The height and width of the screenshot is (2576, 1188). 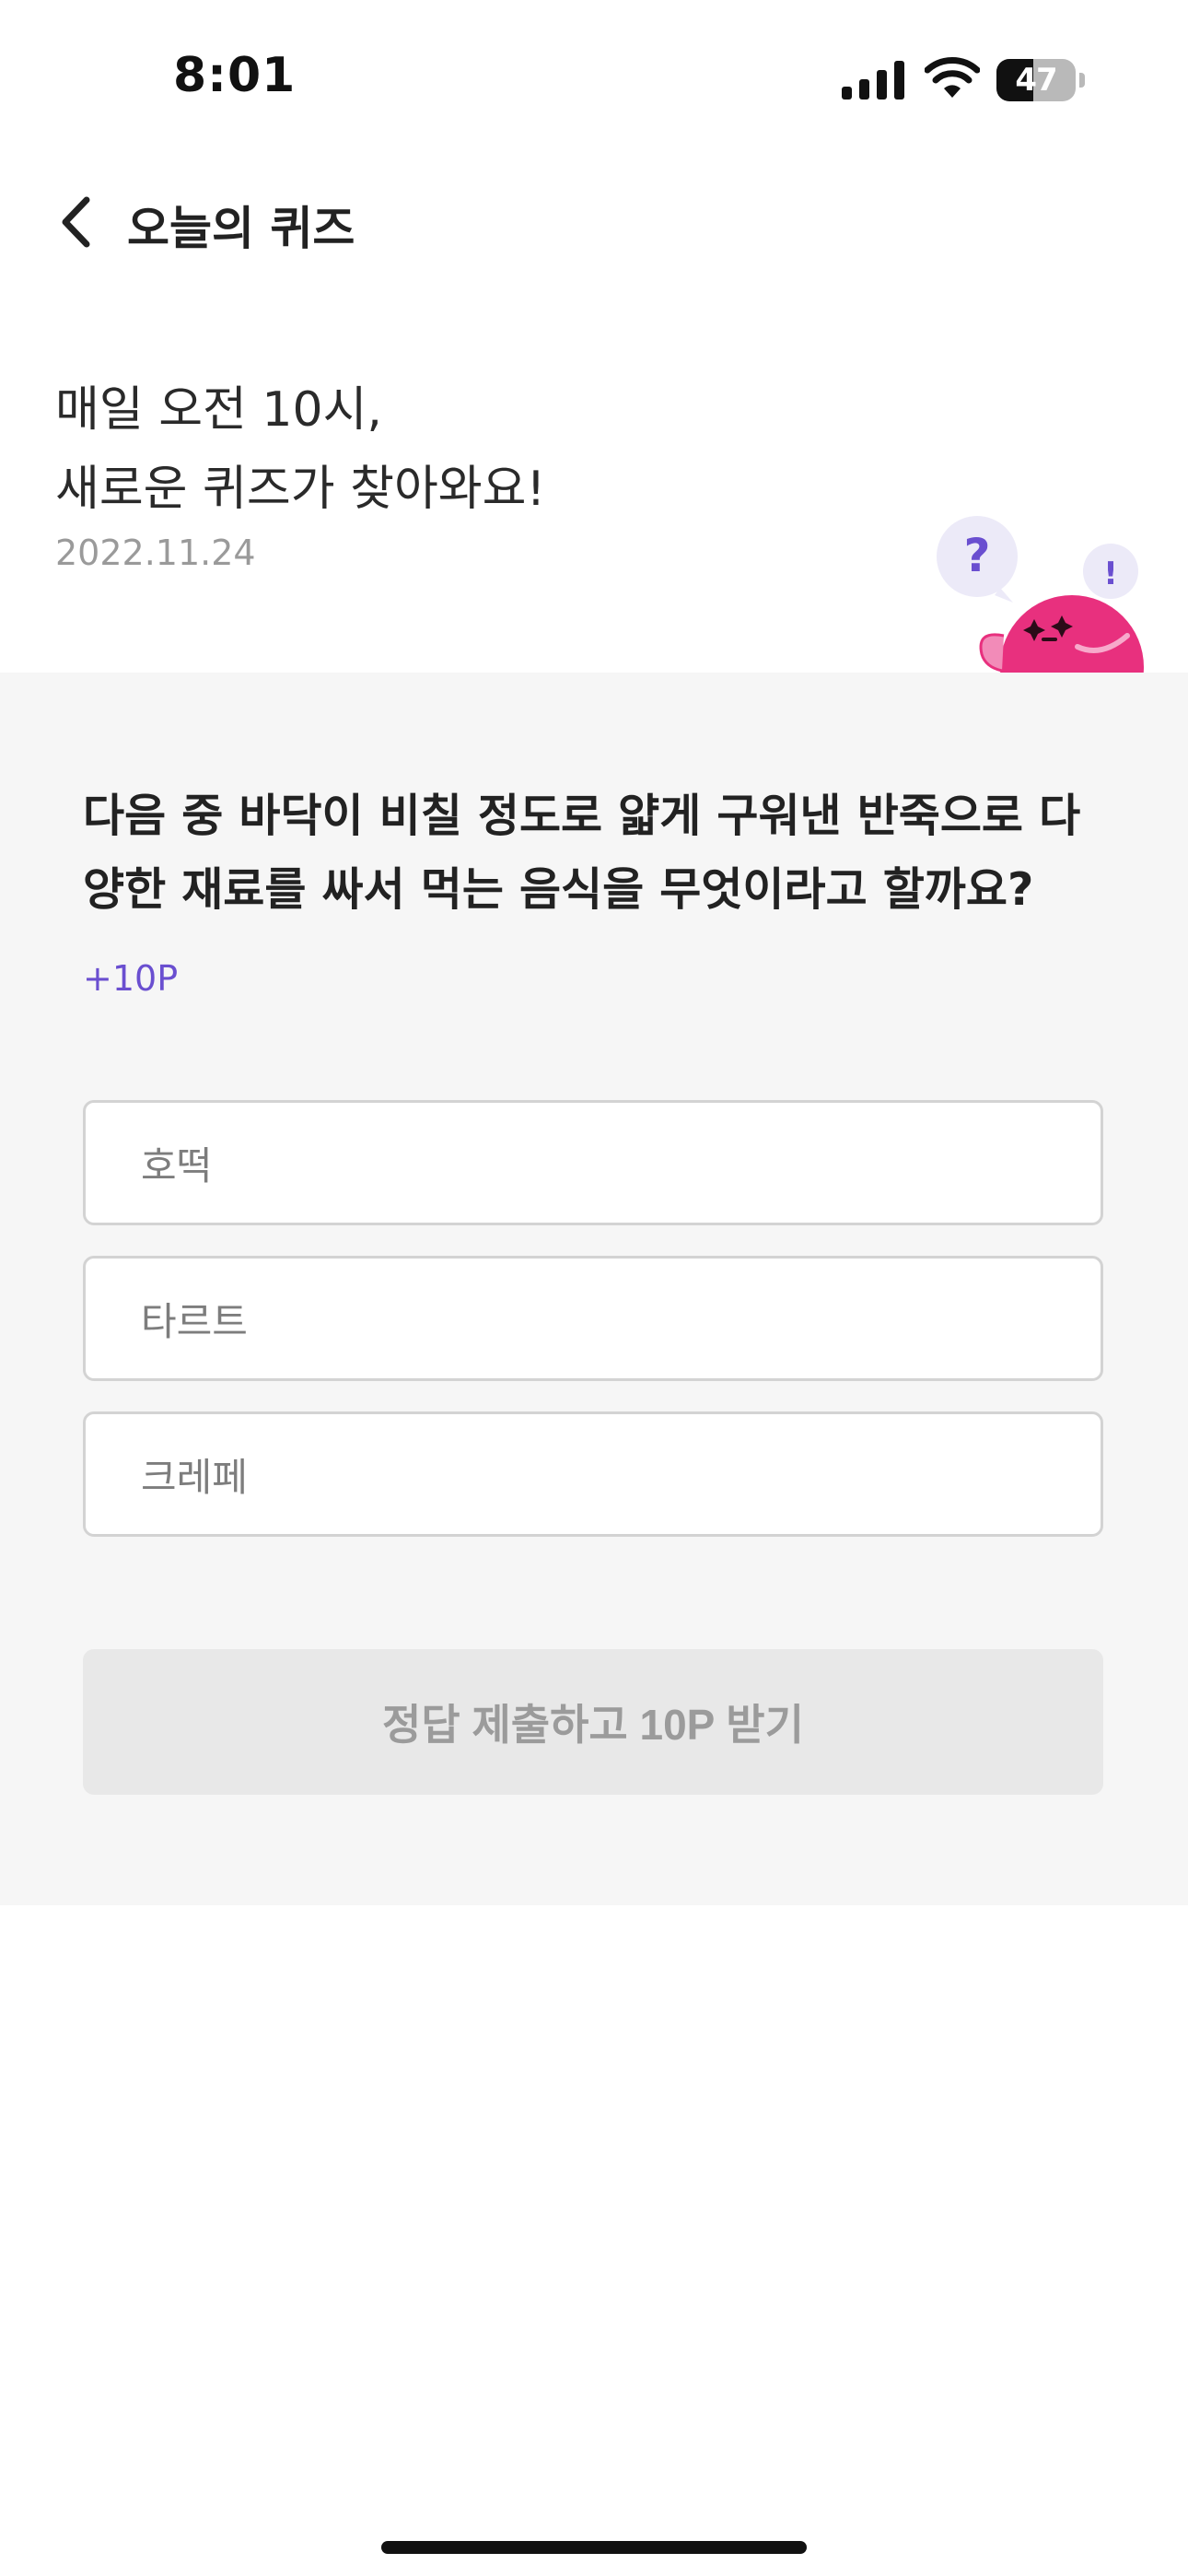 I want to click on battery-cap, so click(x=1082, y=80).